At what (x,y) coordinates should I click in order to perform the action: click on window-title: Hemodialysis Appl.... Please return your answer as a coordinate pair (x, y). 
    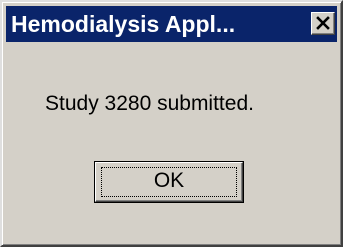
    Looking at the image, I should click on (123, 24).